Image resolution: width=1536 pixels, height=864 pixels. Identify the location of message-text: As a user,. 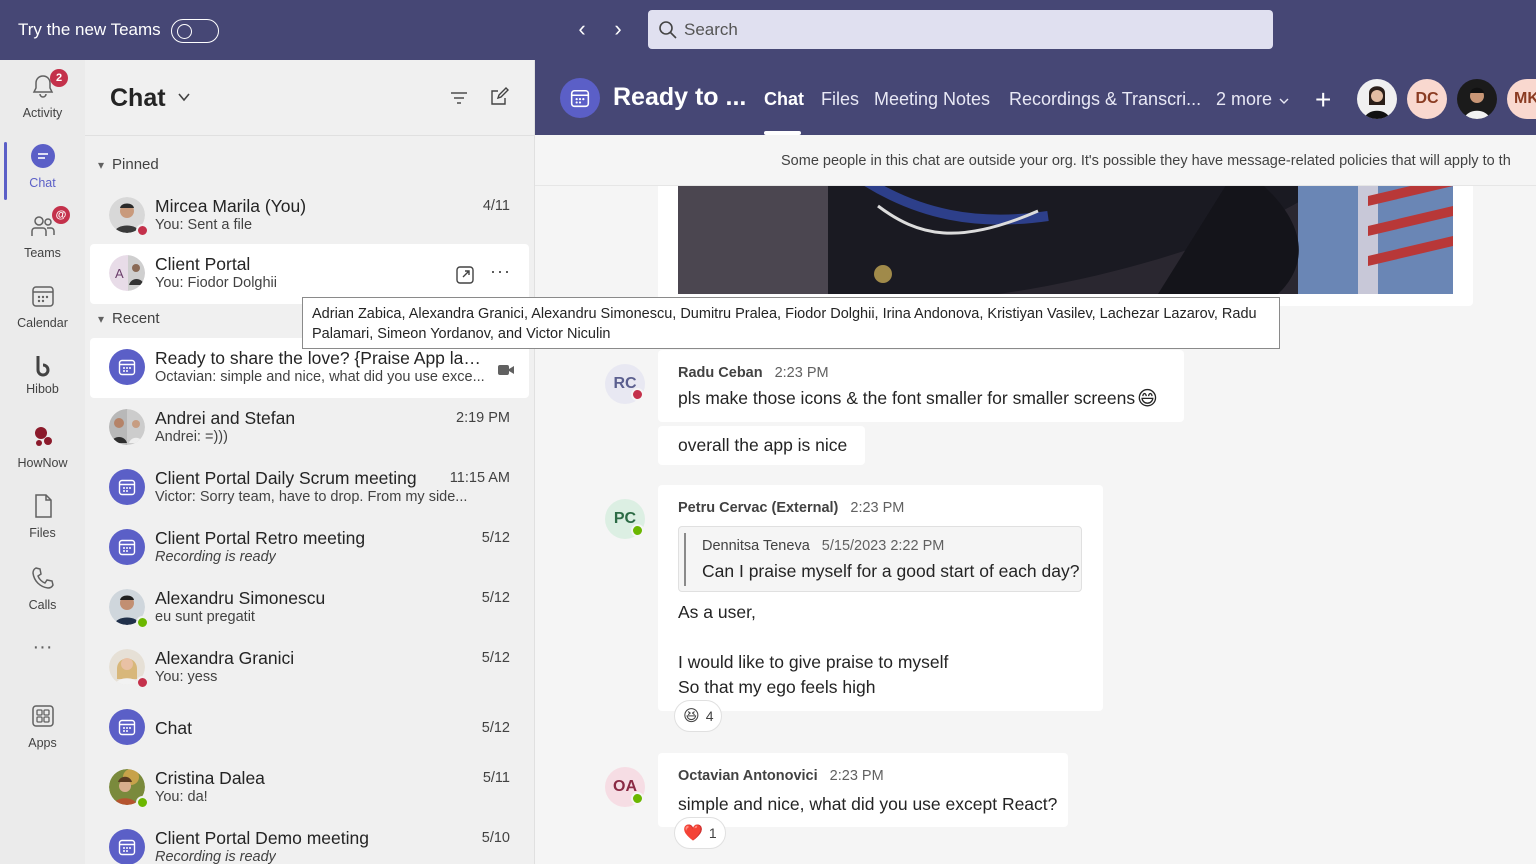
(717, 612).